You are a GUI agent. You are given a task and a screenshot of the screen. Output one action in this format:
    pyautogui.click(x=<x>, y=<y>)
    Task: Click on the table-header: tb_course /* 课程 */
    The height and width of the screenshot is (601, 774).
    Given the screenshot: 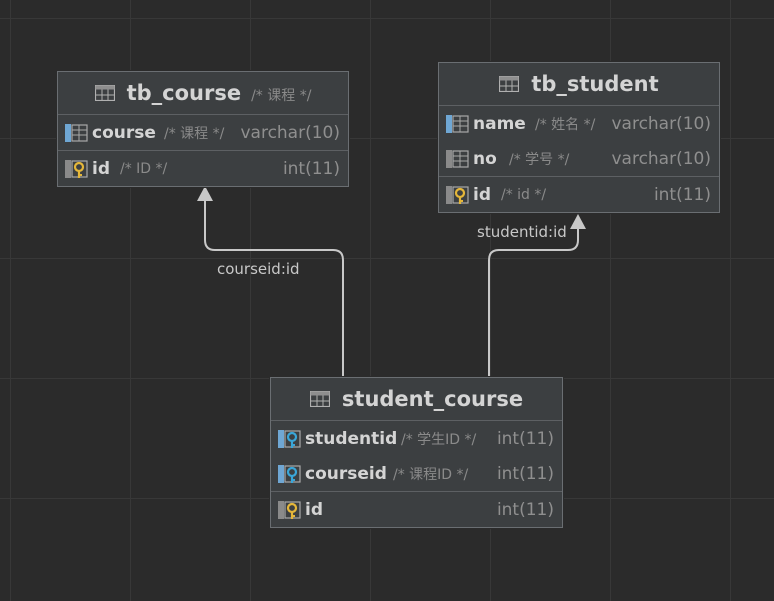 What is the action you would take?
    pyautogui.click(x=203, y=93)
    